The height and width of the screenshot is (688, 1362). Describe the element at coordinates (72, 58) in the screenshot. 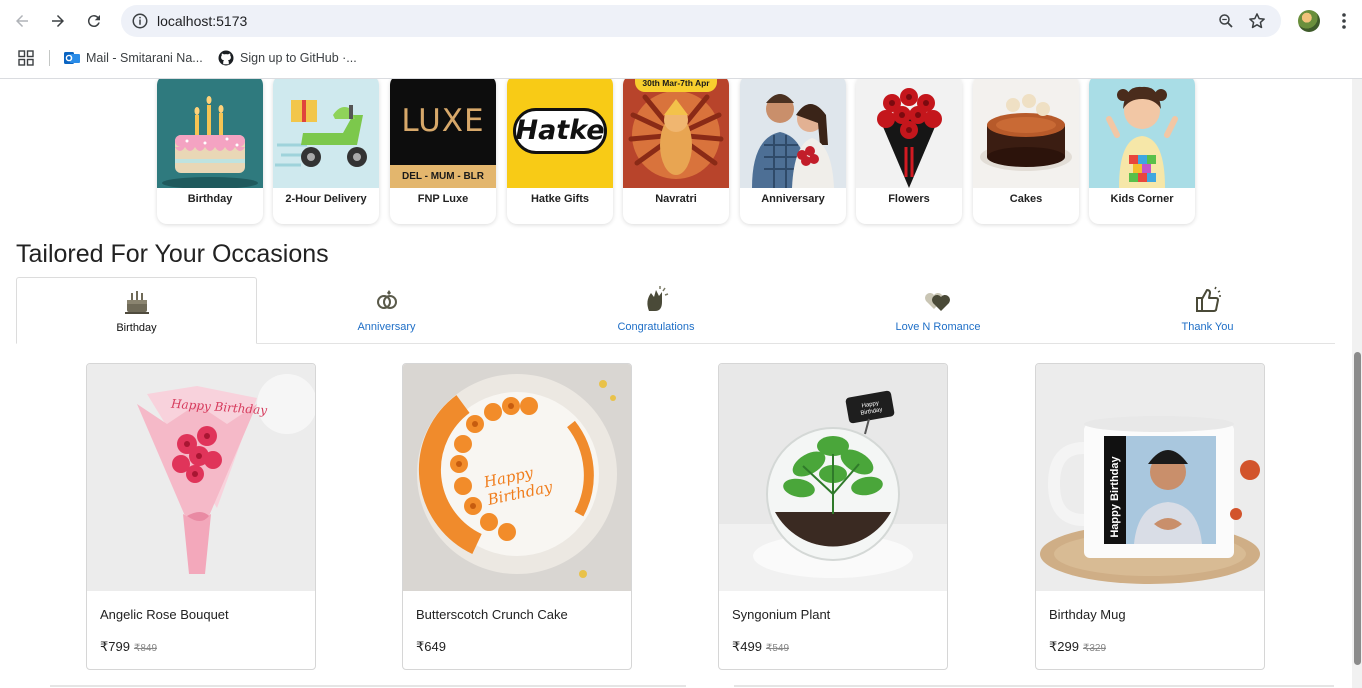

I see `outlook-icon` at that location.